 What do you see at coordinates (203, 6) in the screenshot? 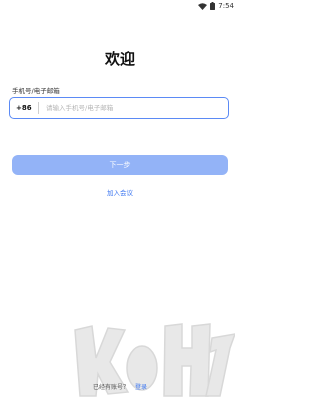
I see `wifi-icon` at bounding box center [203, 6].